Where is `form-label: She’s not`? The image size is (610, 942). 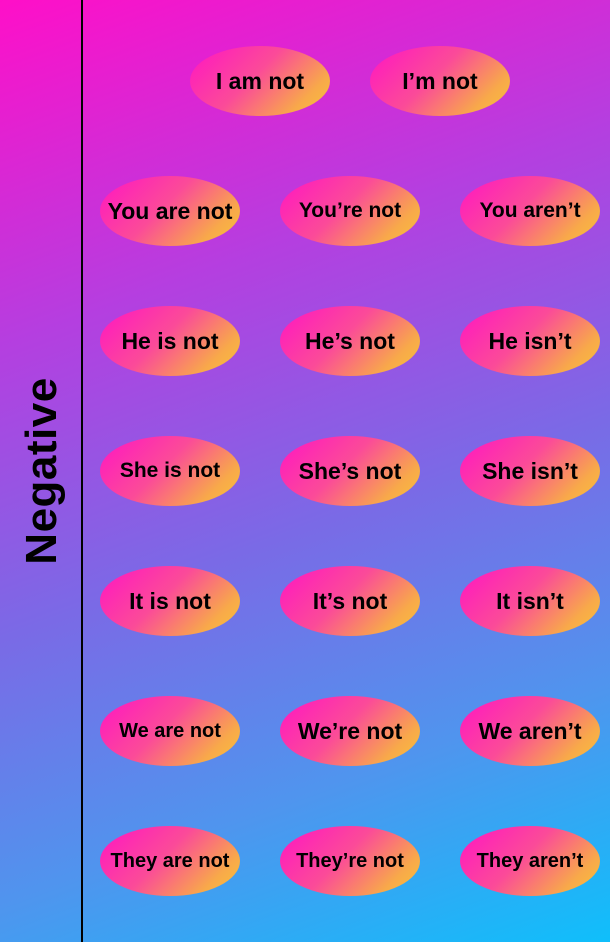 form-label: She’s not is located at coordinates (350, 470).